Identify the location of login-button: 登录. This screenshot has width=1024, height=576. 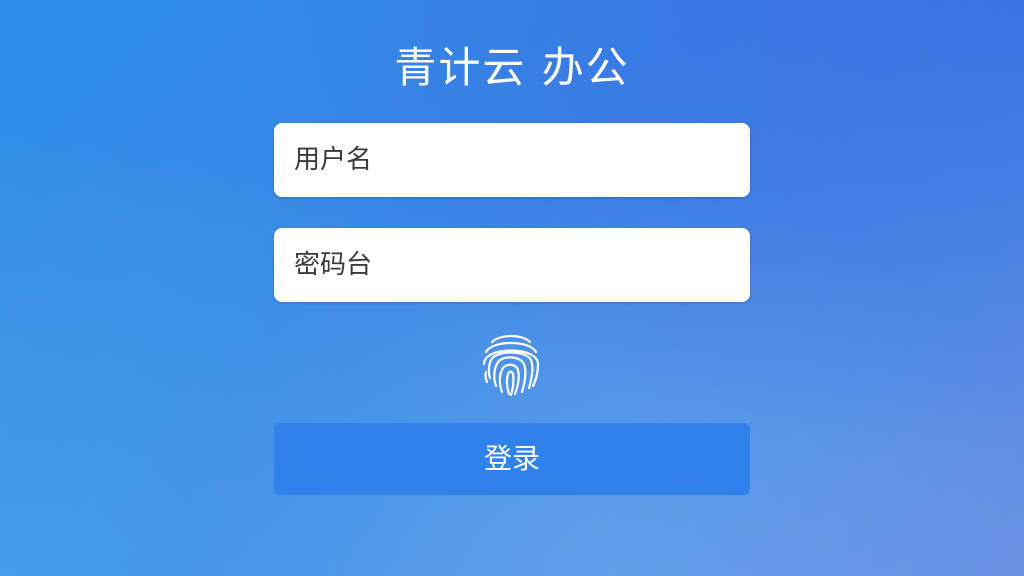
(512, 459).